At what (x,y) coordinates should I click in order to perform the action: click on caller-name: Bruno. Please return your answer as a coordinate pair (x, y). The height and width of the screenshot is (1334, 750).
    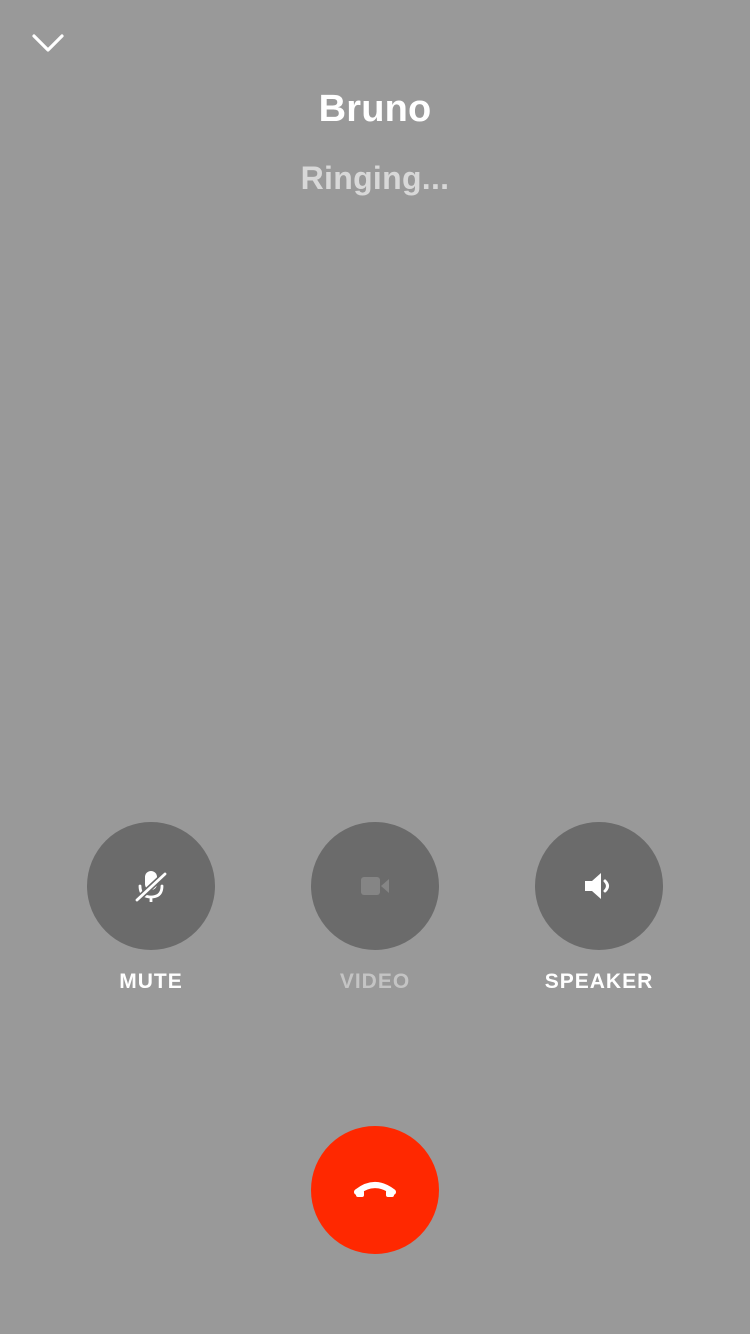
    Looking at the image, I should click on (375, 109).